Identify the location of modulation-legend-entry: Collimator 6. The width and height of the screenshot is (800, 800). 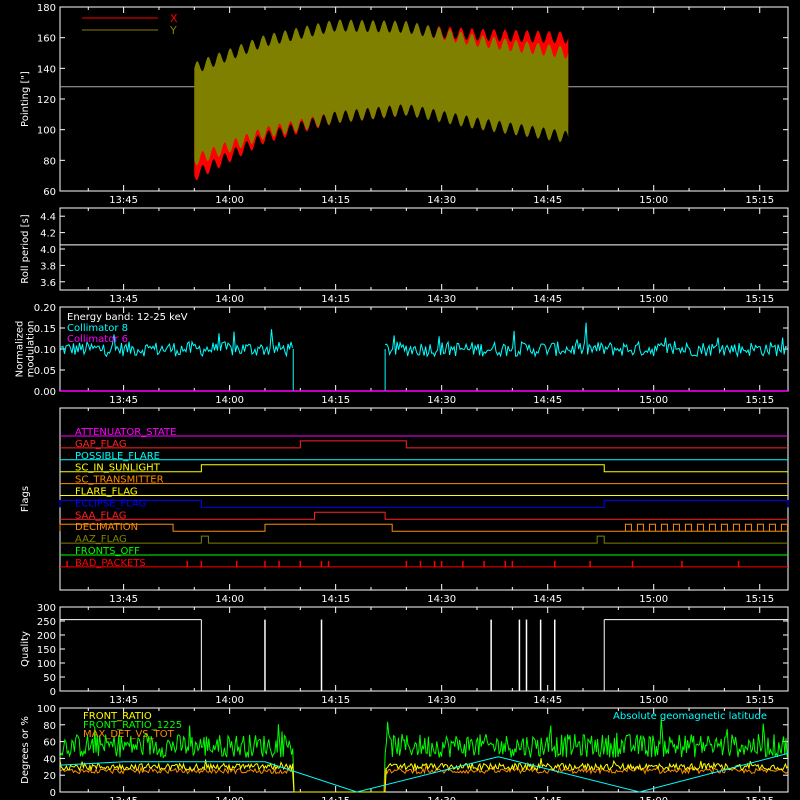
(97, 339).